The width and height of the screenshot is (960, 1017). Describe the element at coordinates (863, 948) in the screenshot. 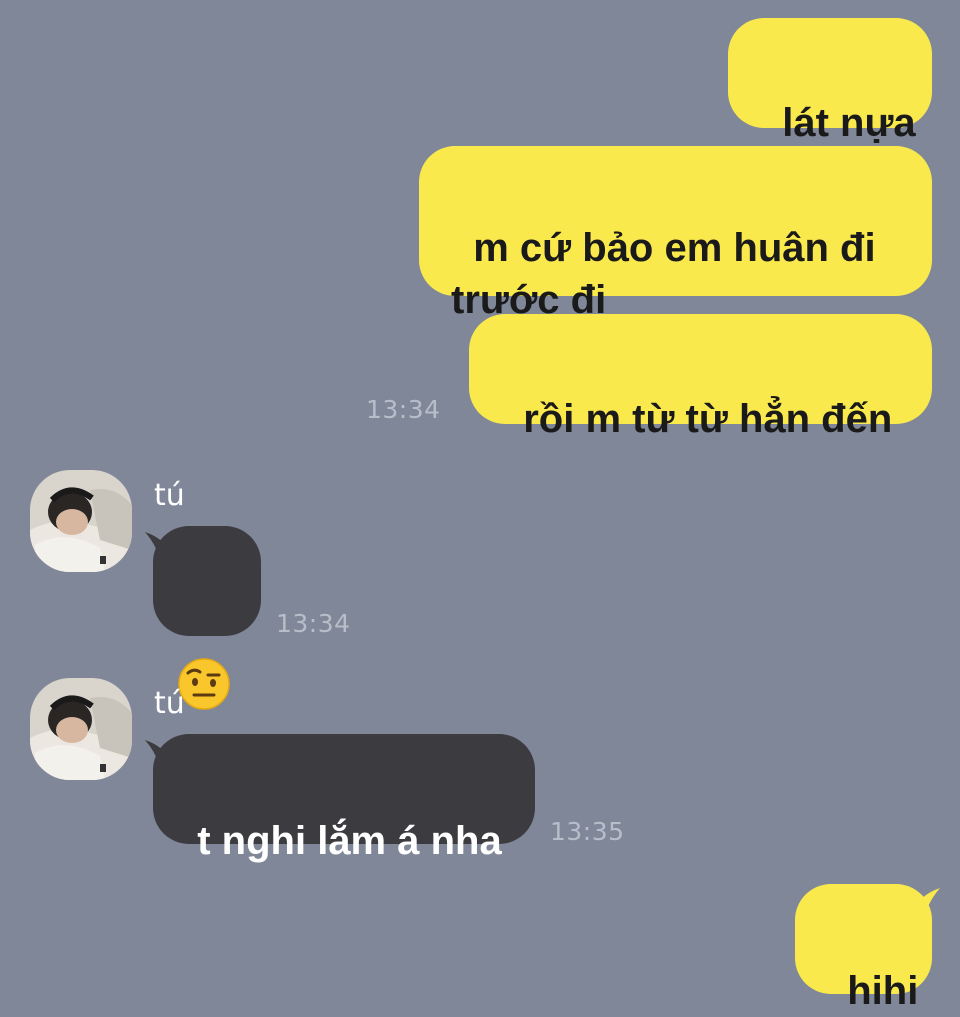

I see `outgoing-message-bubble: hihi` at that location.